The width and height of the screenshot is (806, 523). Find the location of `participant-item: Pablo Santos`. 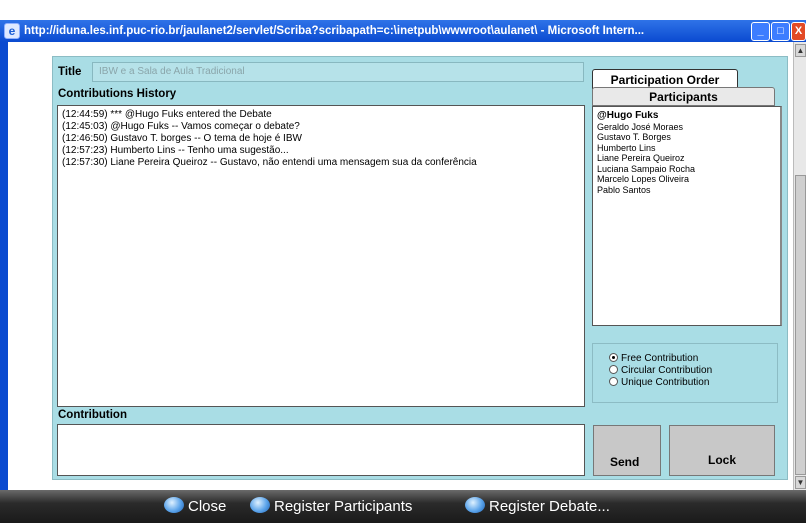

participant-item: Pablo Santos is located at coordinates (686, 190).